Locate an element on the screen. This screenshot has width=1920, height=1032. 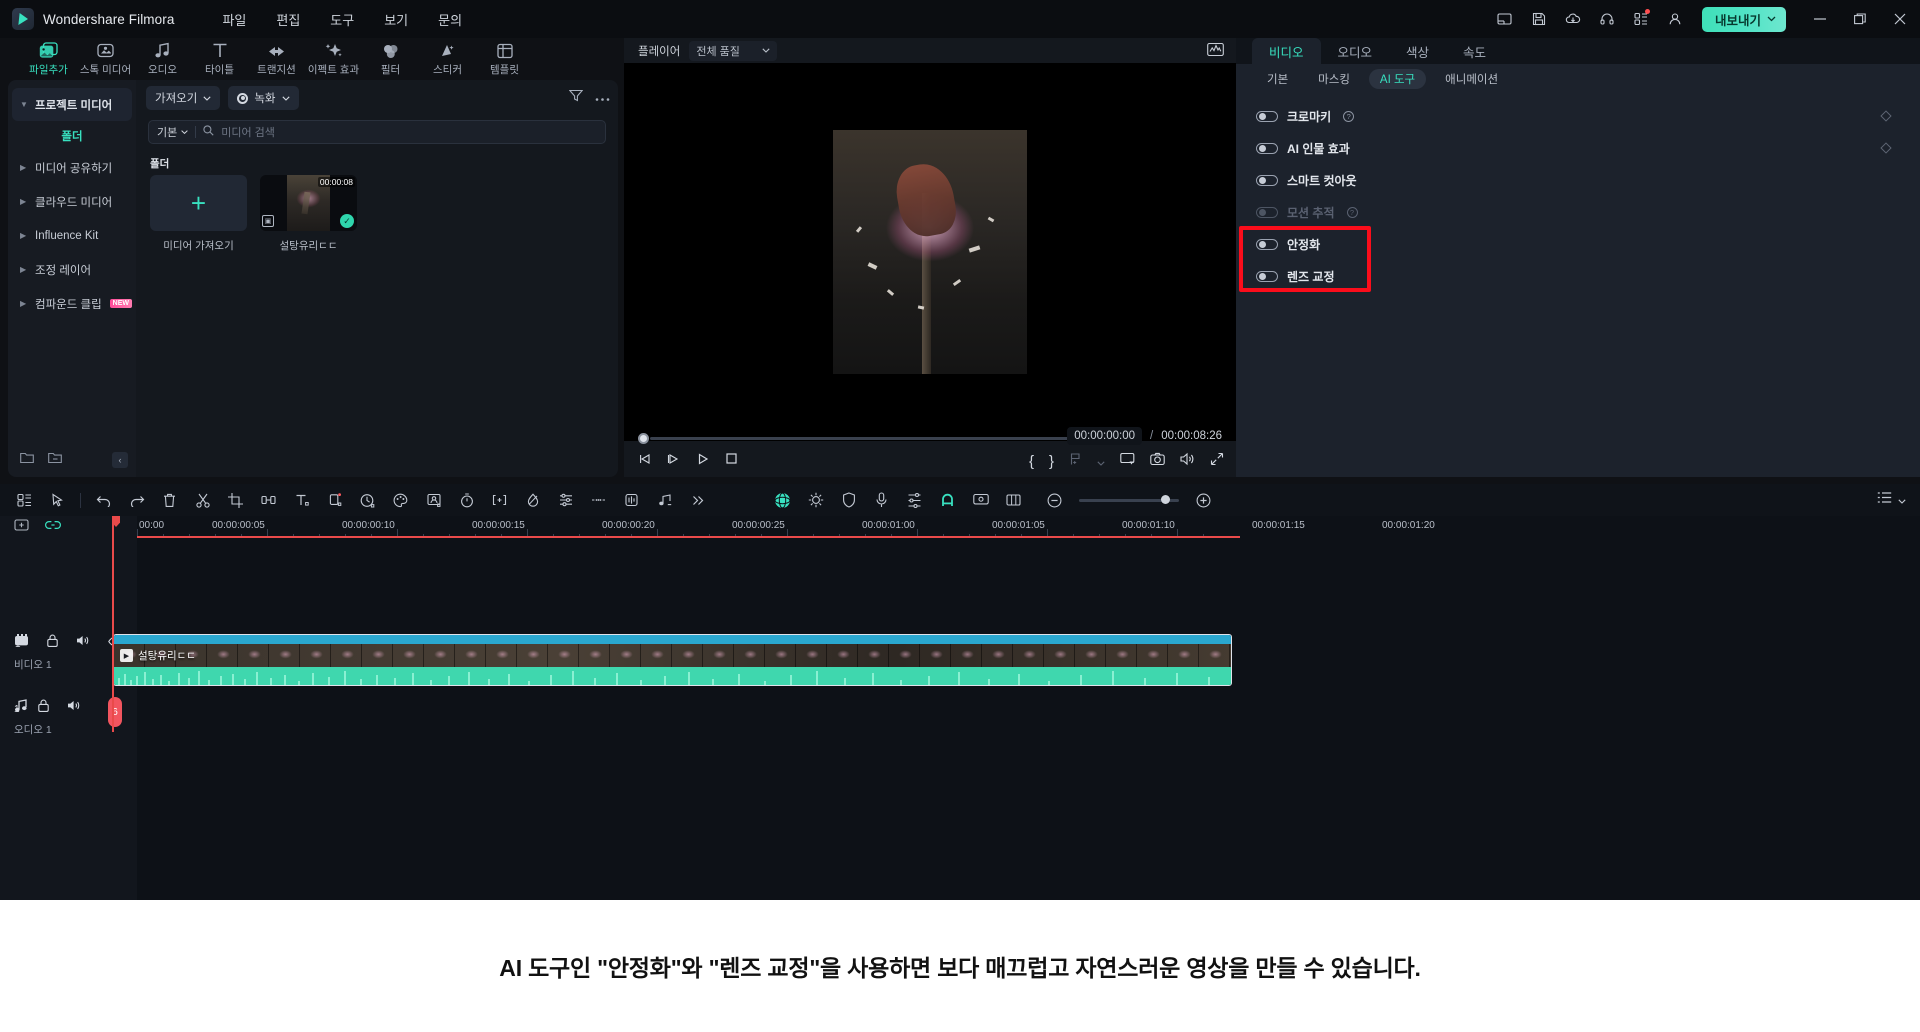
more-horizontal-icon is located at coordinates (602, 98).